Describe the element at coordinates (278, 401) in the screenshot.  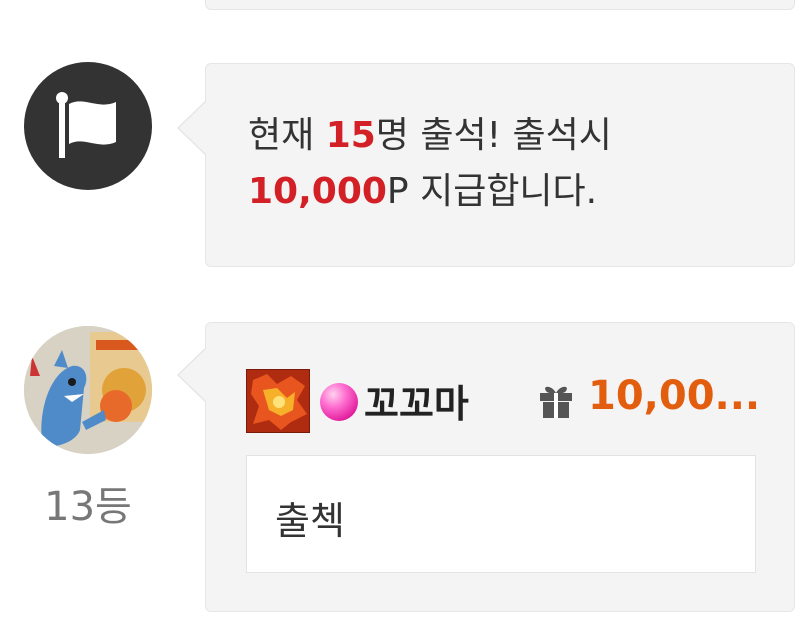
I see `level-badge-icon` at that location.